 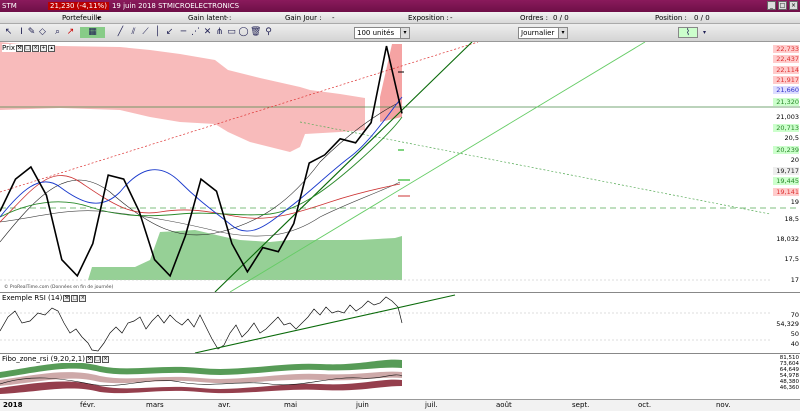 What do you see at coordinates (291, 405) in the screenshot?
I see `month-label: mai` at bounding box center [291, 405].